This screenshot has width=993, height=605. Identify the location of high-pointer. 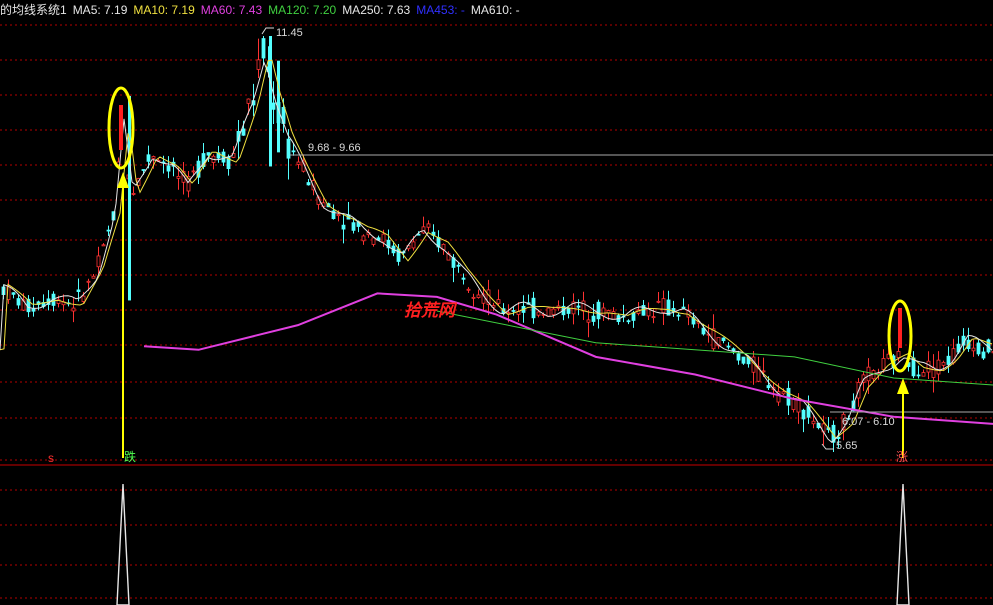
(267, 31).